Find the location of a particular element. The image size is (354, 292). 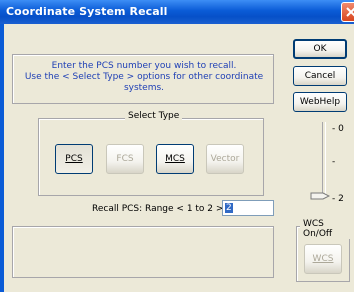

slider-tick-mid: - is located at coordinates (334, 162).